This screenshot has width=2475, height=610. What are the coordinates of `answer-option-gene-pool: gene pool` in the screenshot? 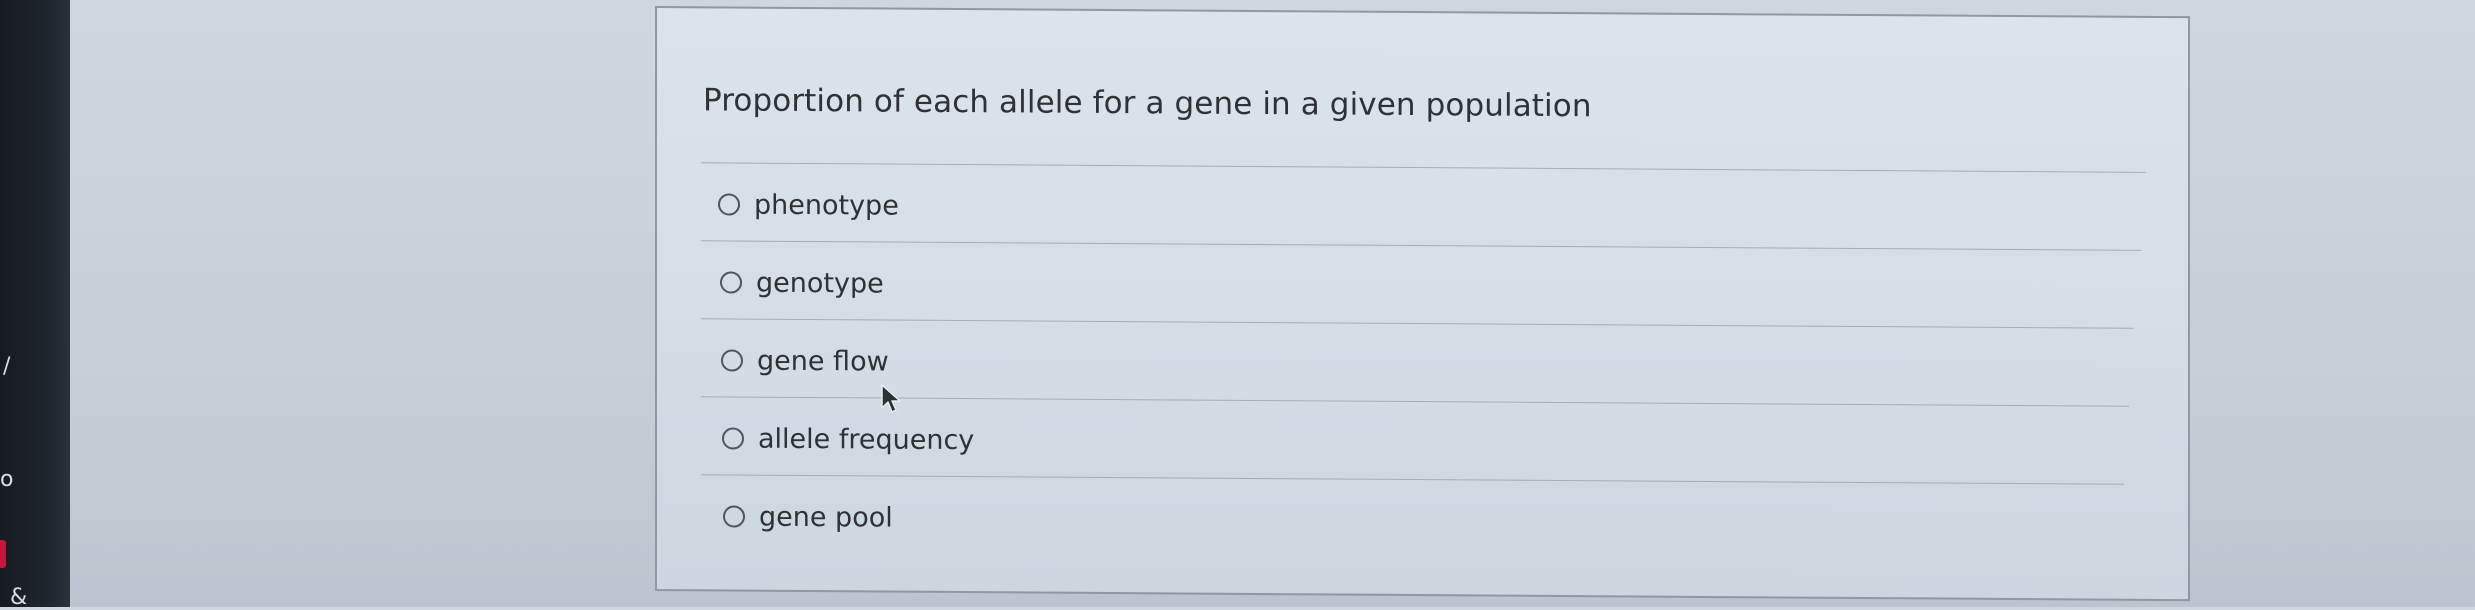 It's located at (808, 516).